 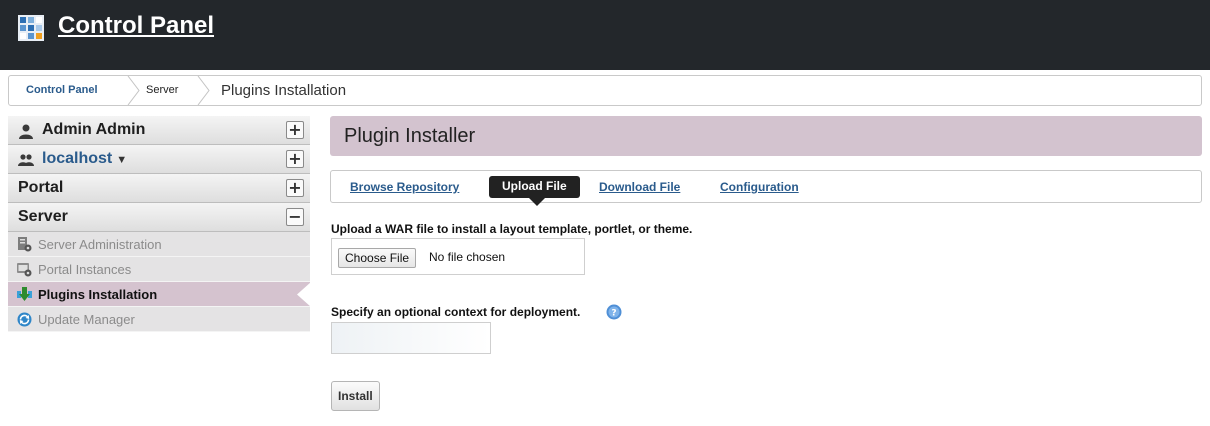 I want to click on page-title-bar: Plugin Installer, so click(x=766, y=136).